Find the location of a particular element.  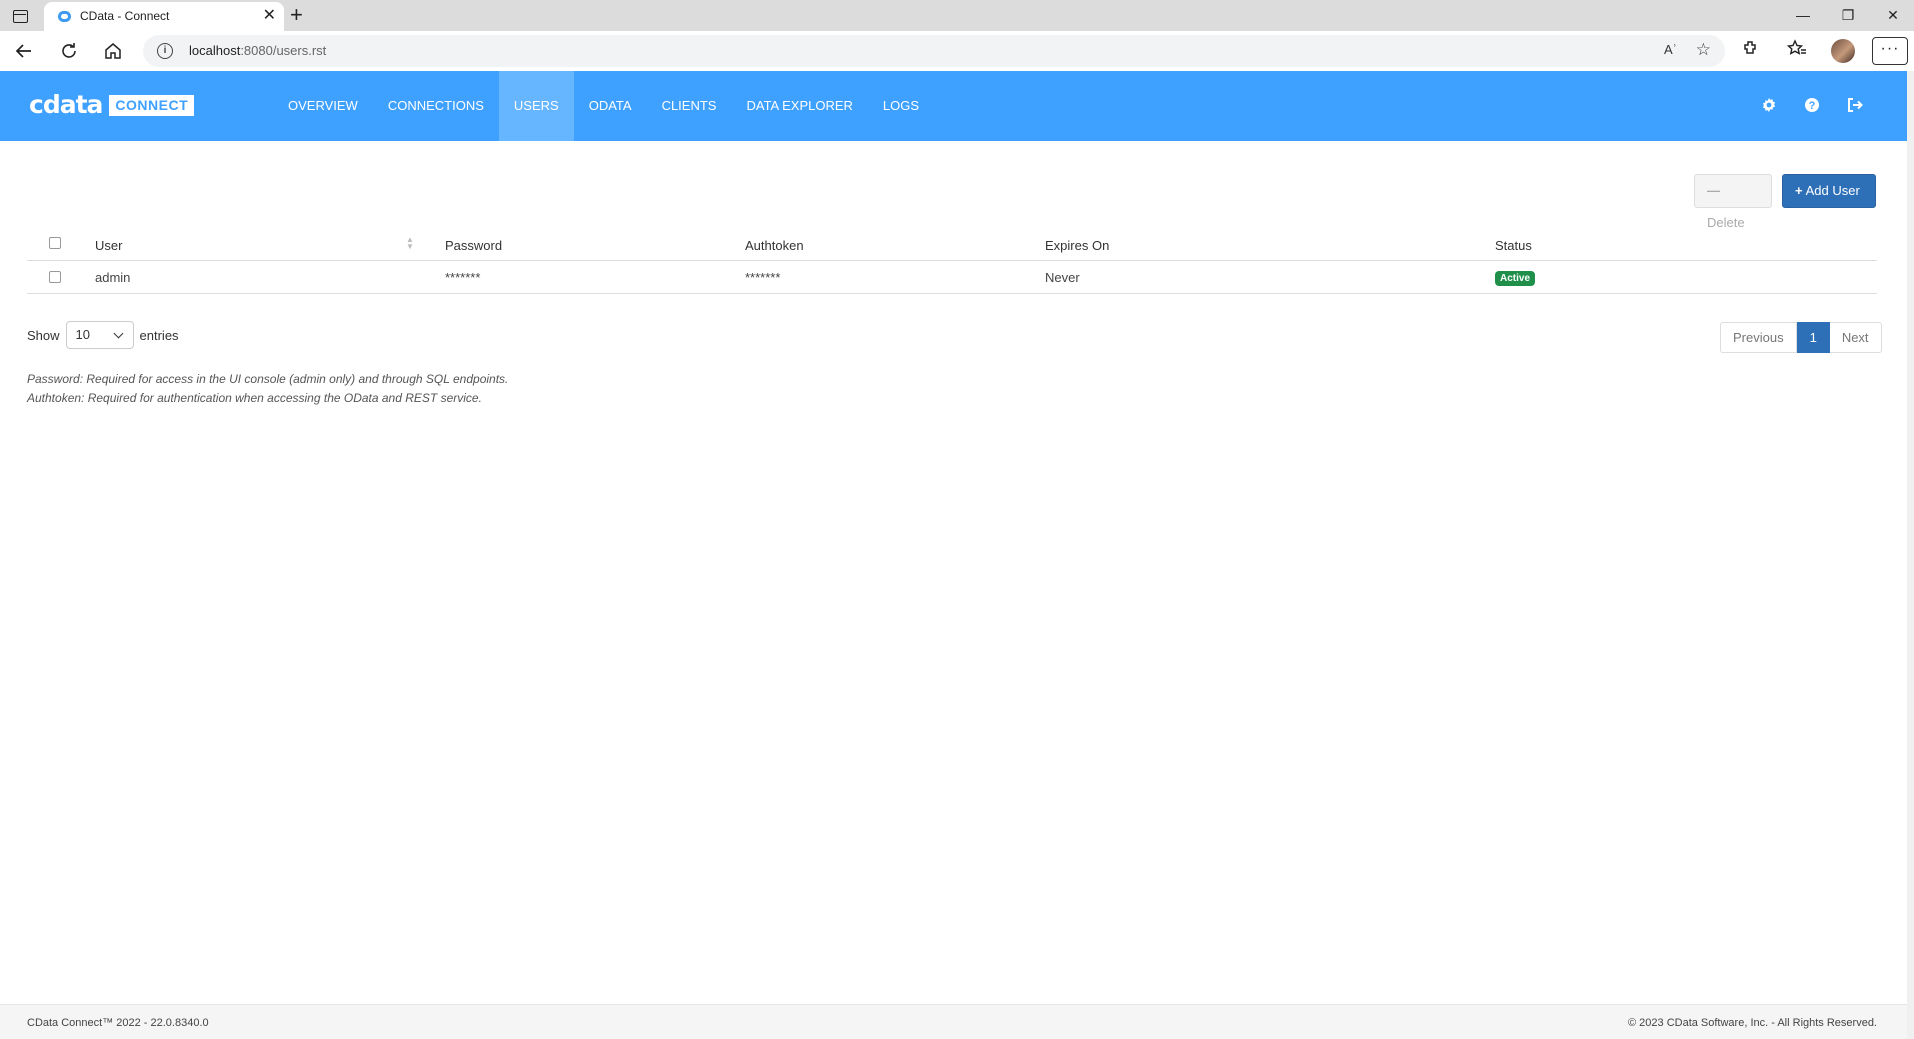

logo-cdata-text: cdata is located at coordinates (66, 104).